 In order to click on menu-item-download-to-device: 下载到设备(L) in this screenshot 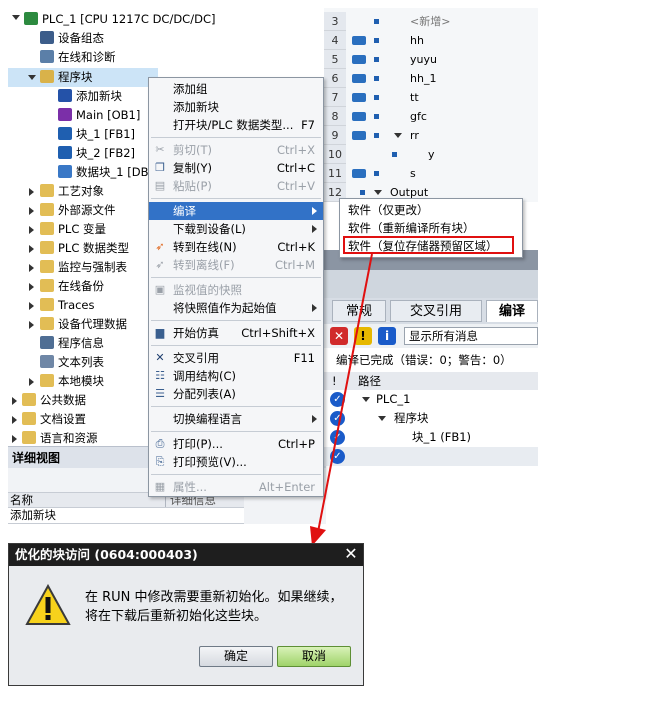, I will do `click(236, 229)`.